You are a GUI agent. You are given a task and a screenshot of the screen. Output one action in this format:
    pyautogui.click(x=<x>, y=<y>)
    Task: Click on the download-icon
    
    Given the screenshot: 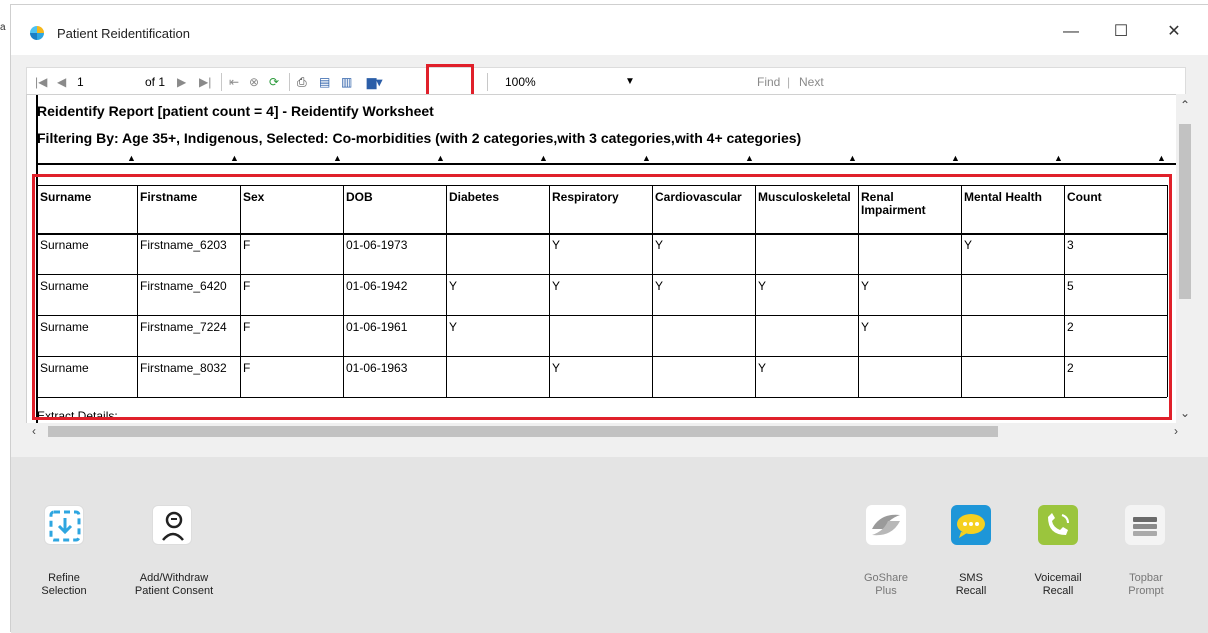 What is the action you would take?
    pyautogui.click(x=65, y=526)
    